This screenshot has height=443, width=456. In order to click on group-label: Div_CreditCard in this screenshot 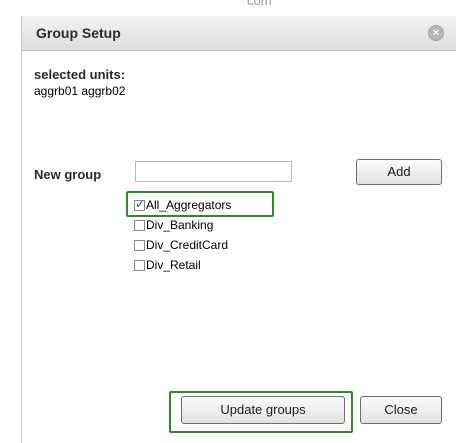, I will do `click(187, 245)`.